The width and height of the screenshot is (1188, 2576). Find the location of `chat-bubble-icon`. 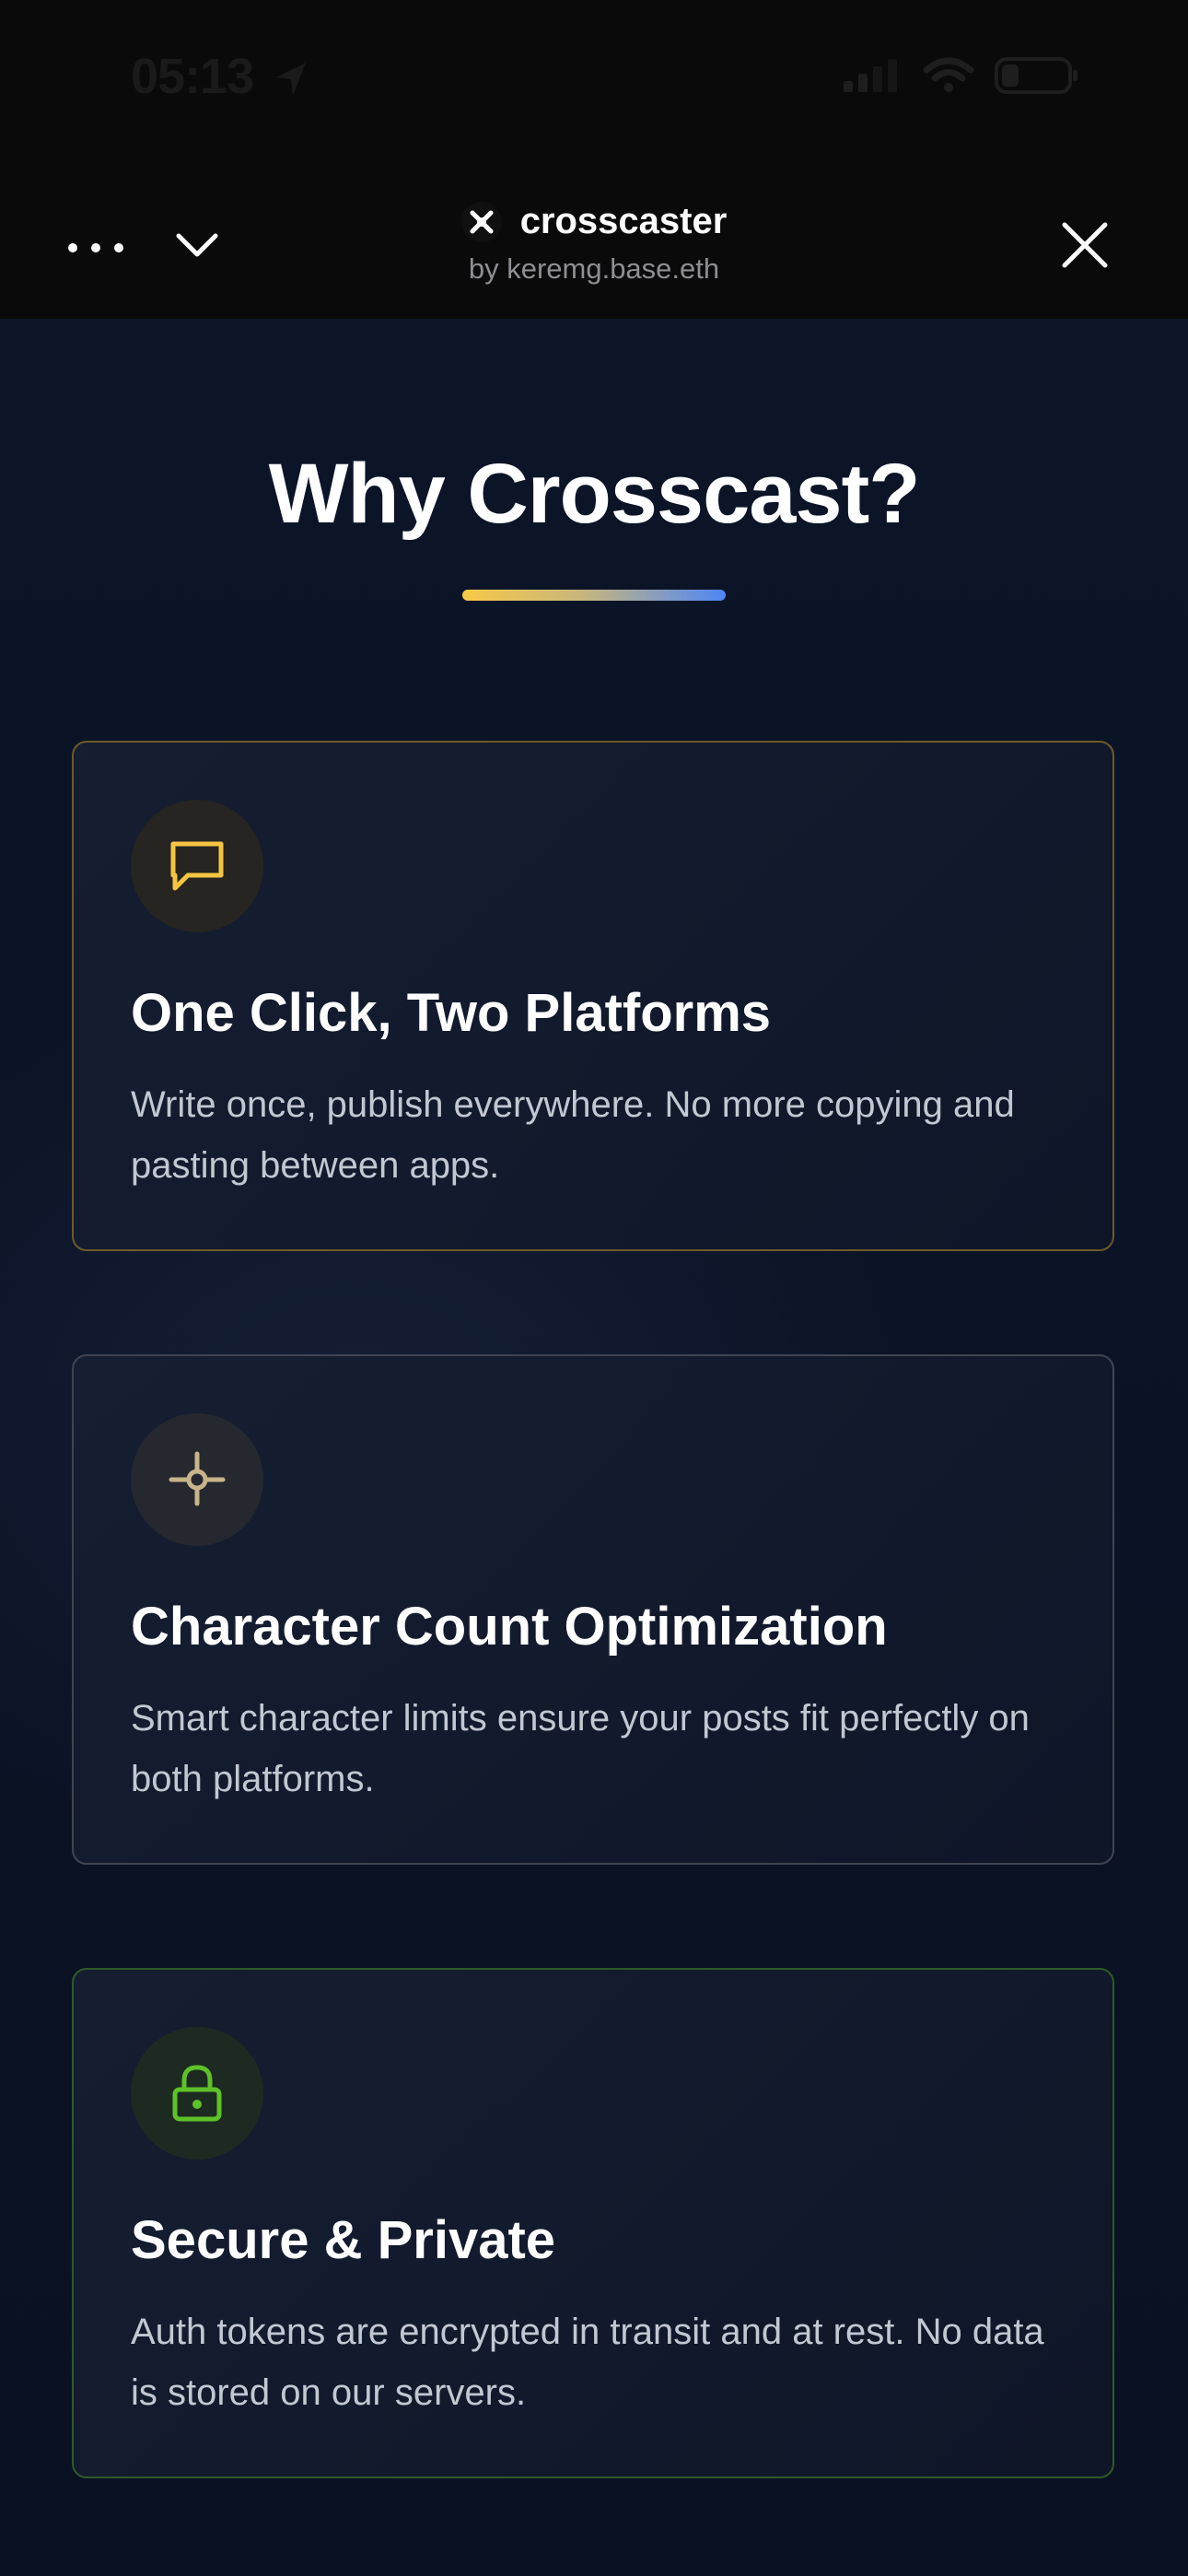

chat-bubble-icon is located at coordinates (197, 866).